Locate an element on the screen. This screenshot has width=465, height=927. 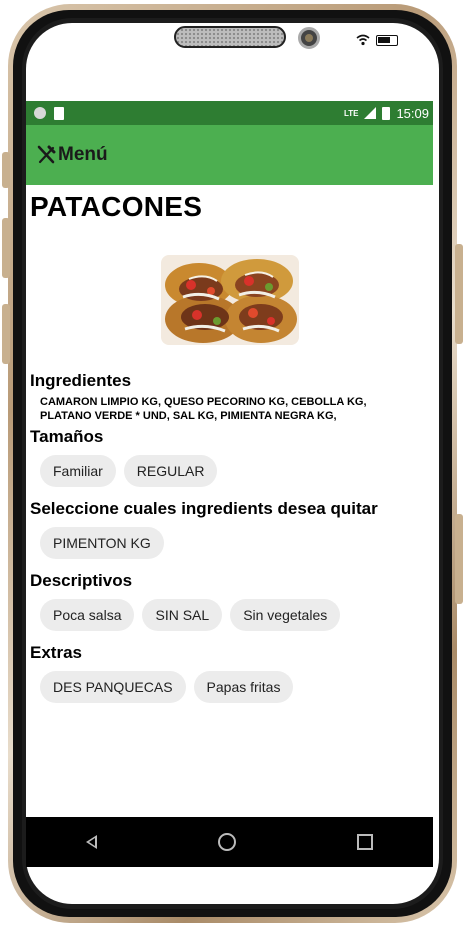
wifi-icon is located at coordinates (363, 40).